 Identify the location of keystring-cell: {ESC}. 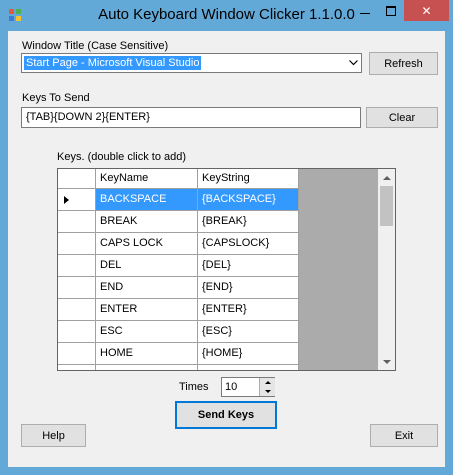
(248, 332).